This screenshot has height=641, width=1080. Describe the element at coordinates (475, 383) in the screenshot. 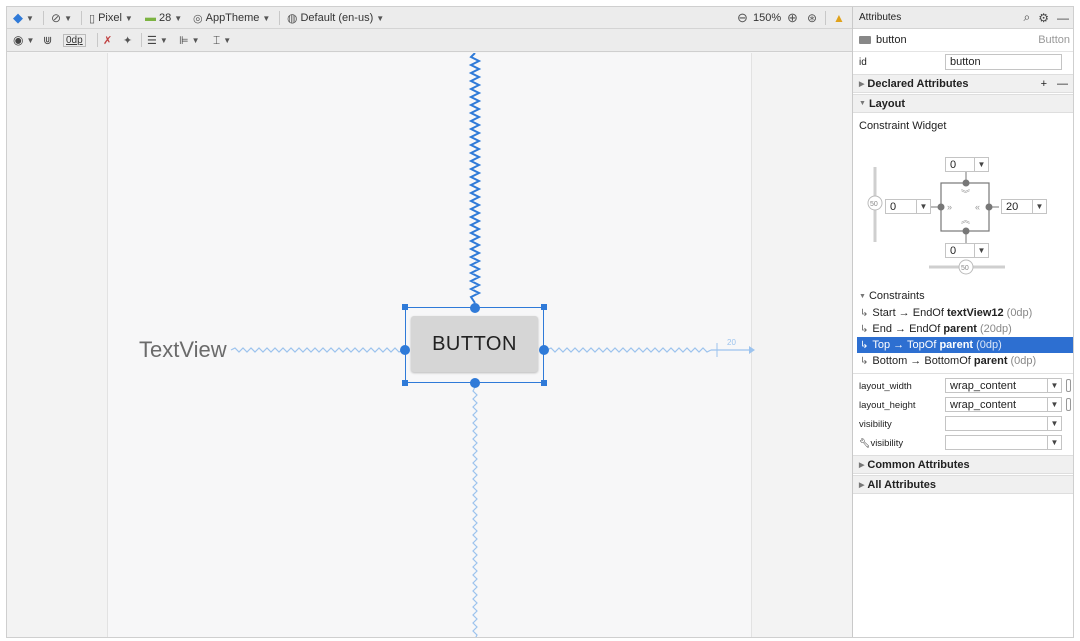

I see `bottom-anchor` at that location.